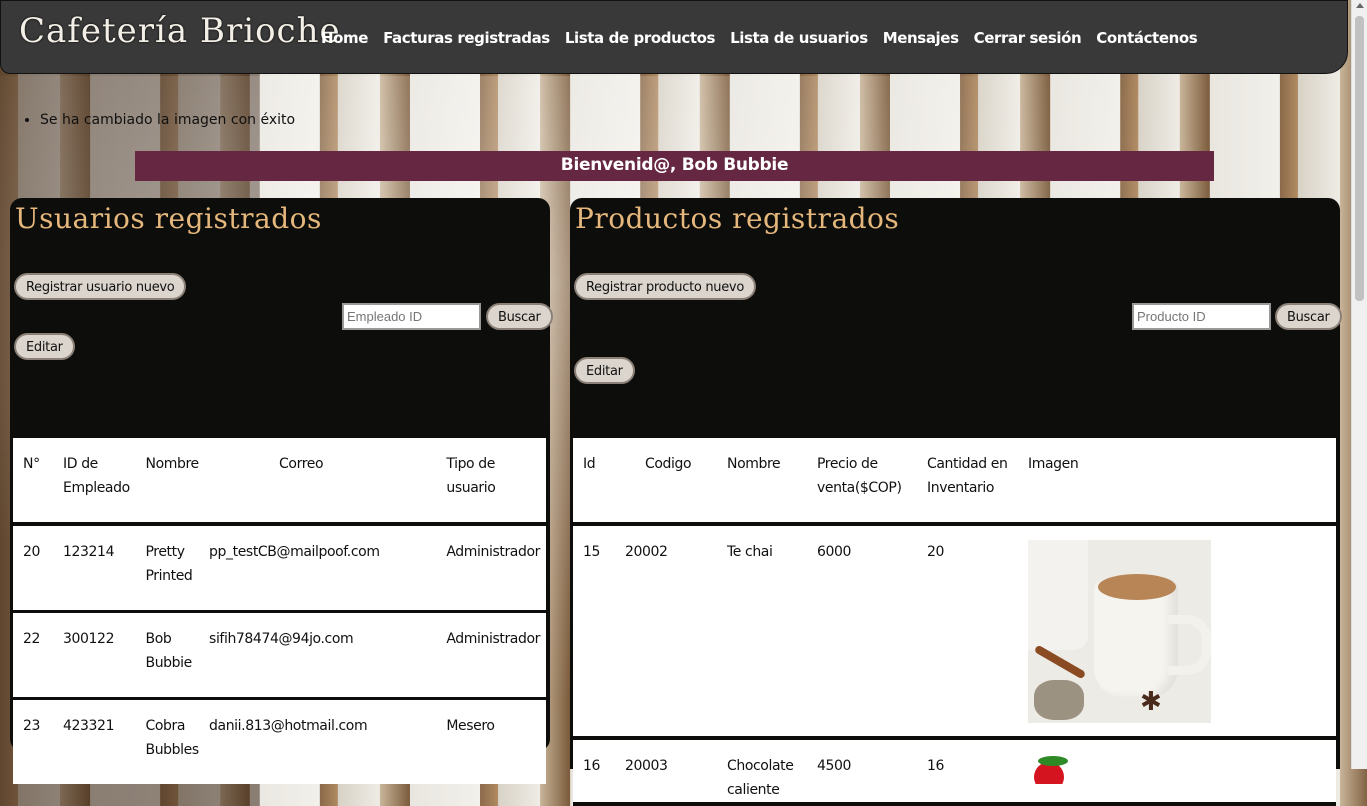  Describe the element at coordinates (294, 552) in the screenshot. I see `cell-email: pp_testCB@mailpoof.com` at that location.